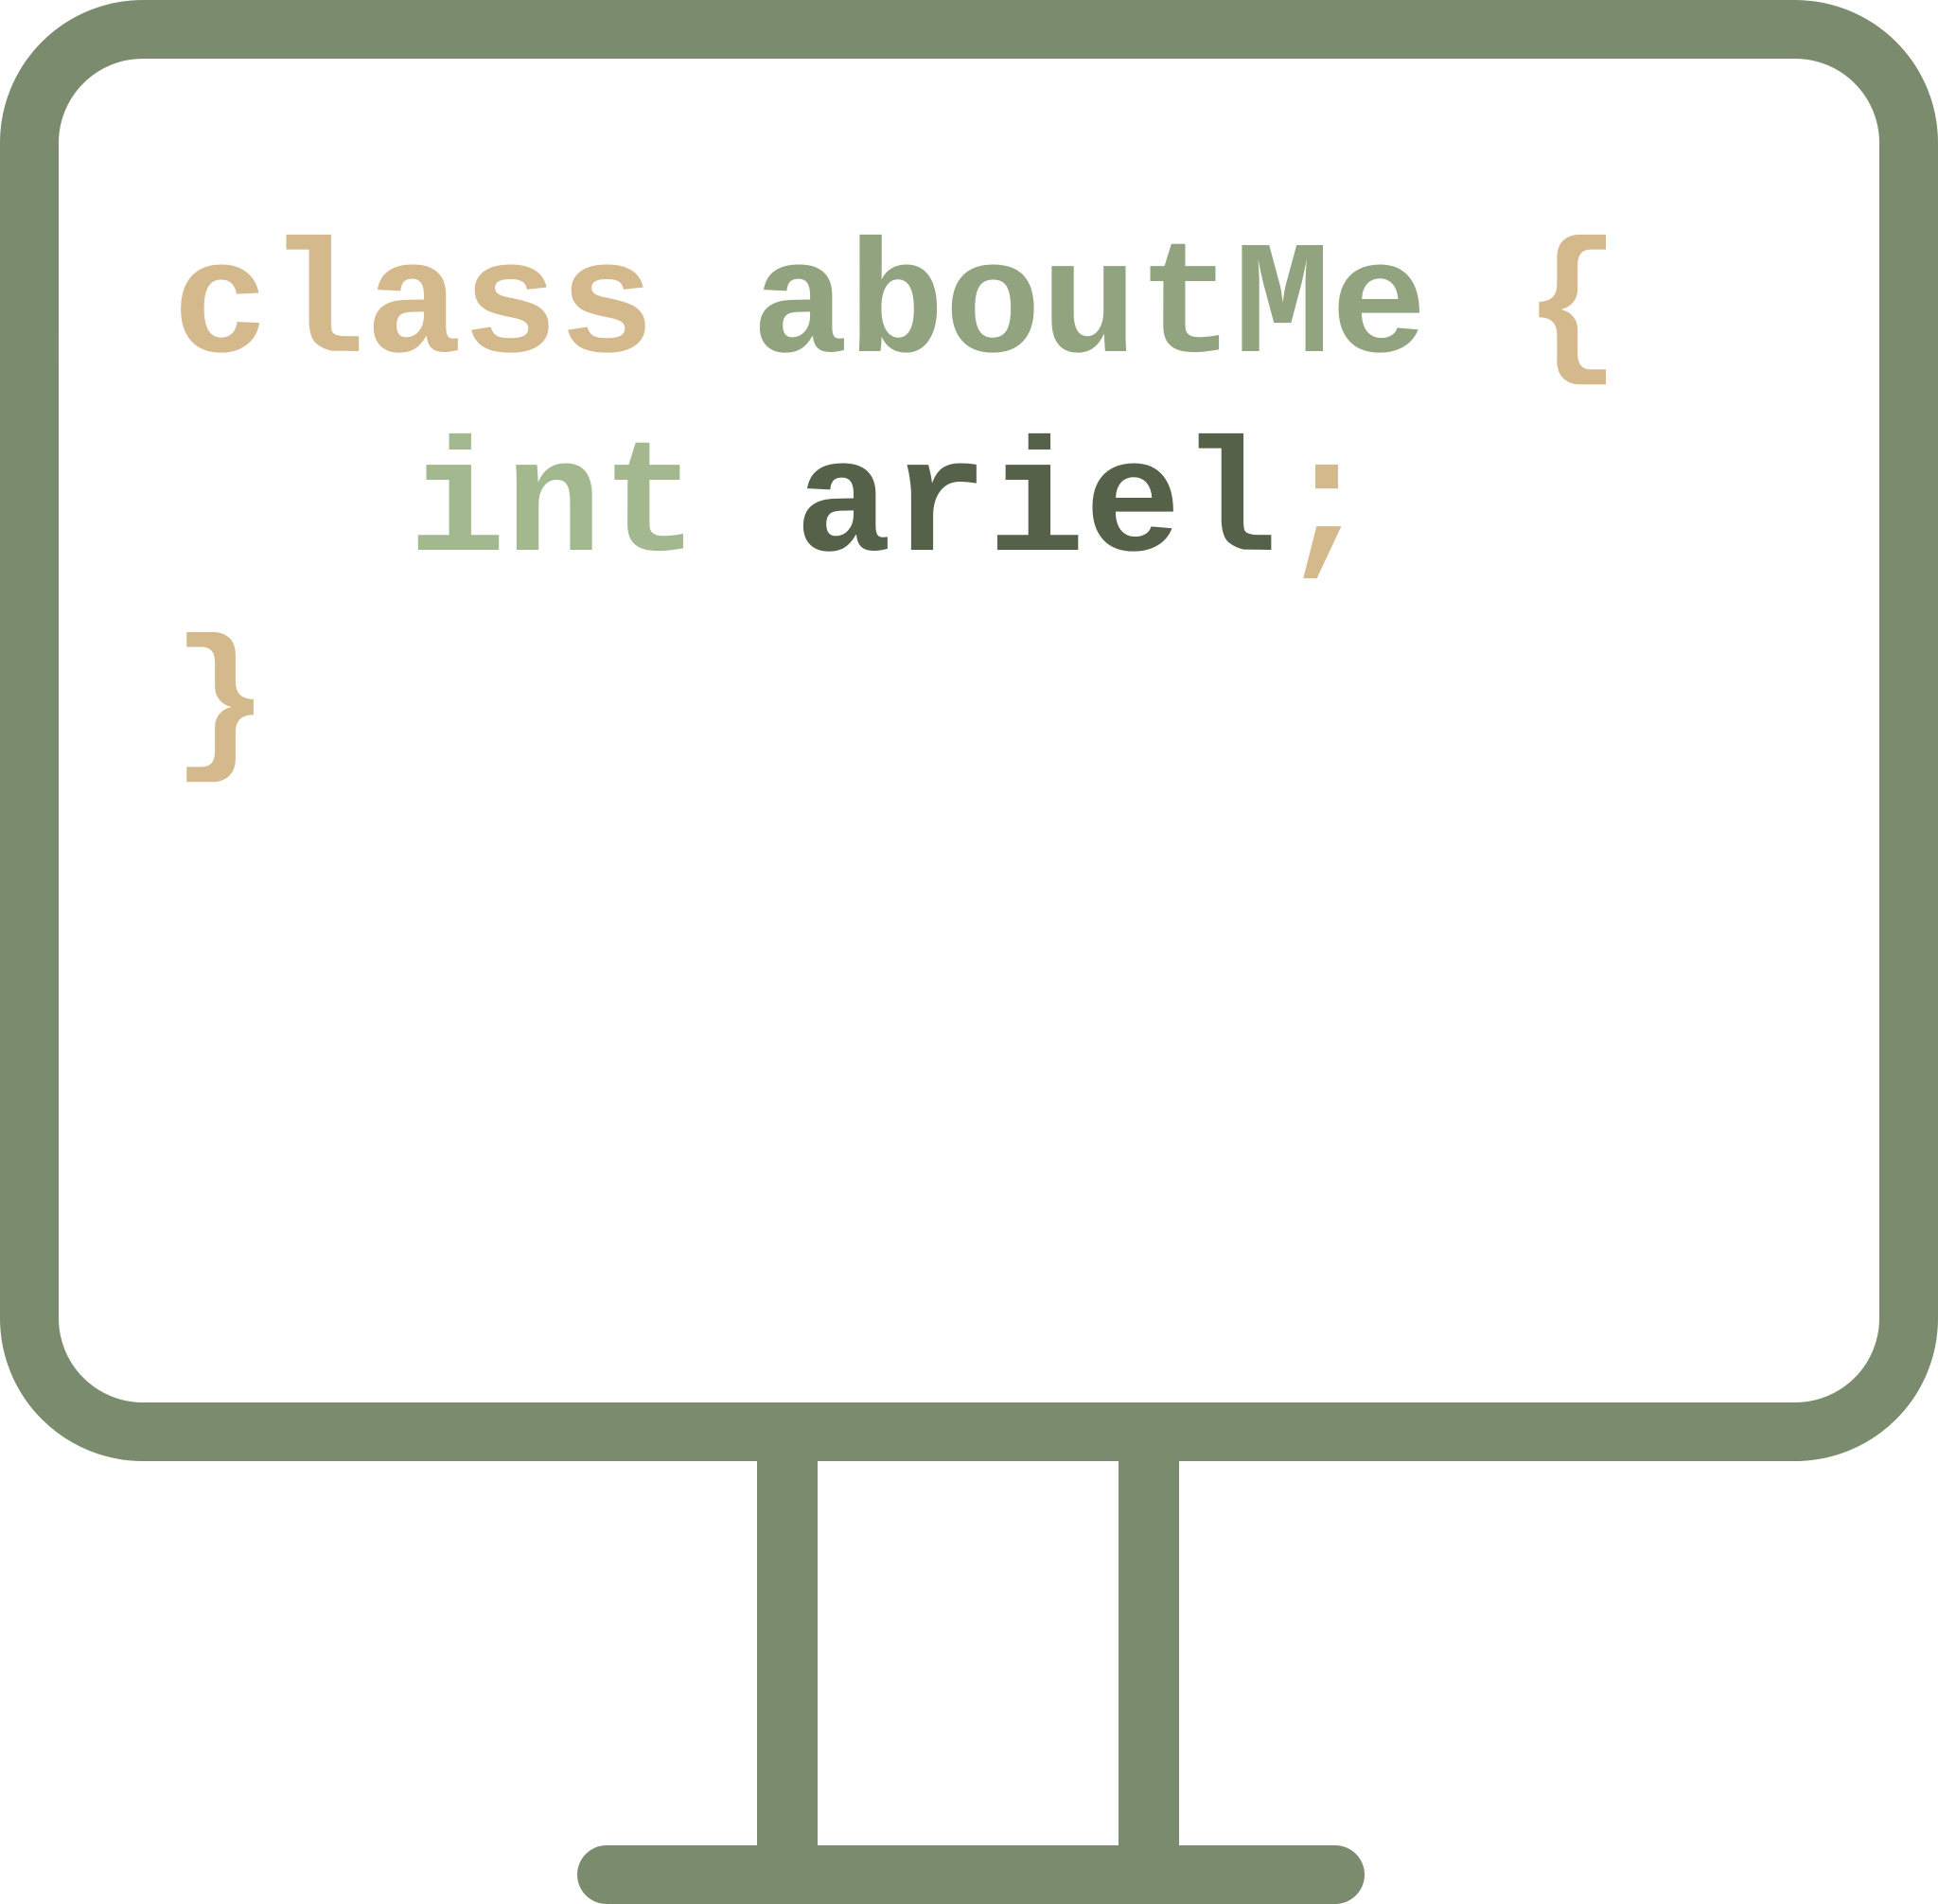 Image resolution: width=1938 pixels, height=1904 pixels. What do you see at coordinates (1036, 507) in the screenshot?
I see `code-identifier-ariel: ariel` at bounding box center [1036, 507].